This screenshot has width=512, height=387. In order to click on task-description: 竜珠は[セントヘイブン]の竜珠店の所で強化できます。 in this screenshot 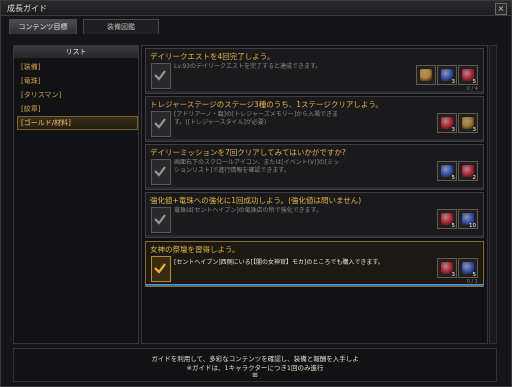, I will do `click(248, 210)`.